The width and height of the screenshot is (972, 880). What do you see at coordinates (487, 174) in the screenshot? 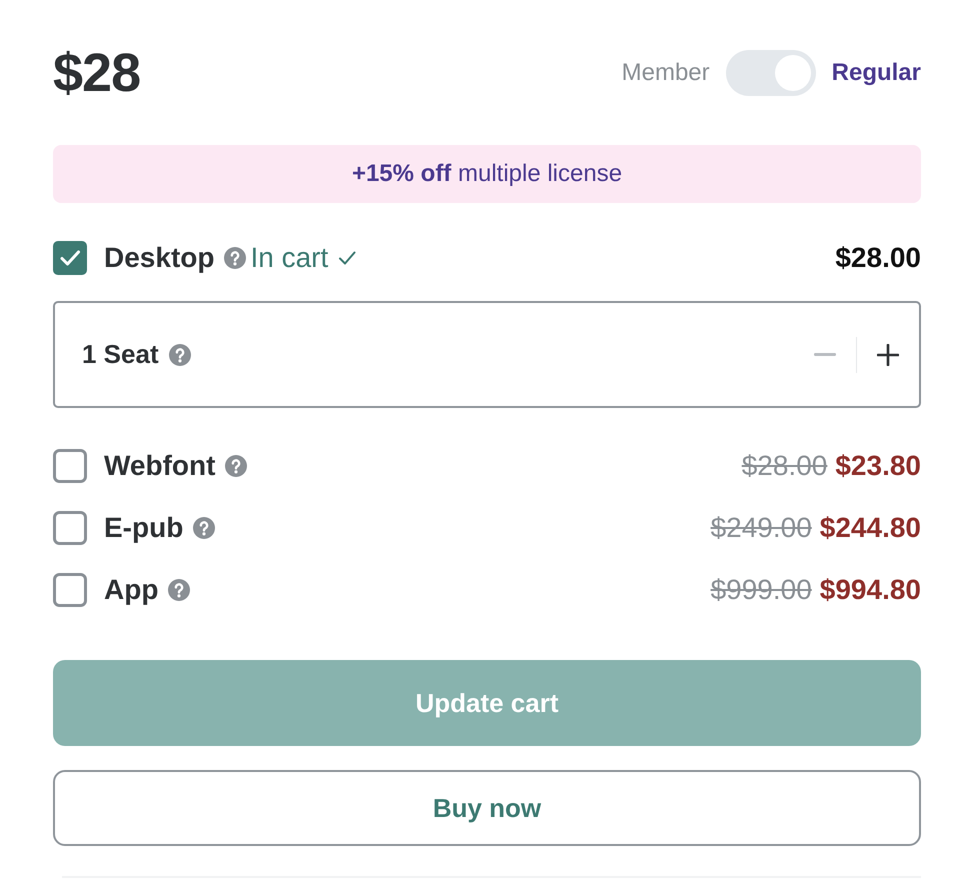
I see `discount-banner: +15% off multiple license` at bounding box center [487, 174].